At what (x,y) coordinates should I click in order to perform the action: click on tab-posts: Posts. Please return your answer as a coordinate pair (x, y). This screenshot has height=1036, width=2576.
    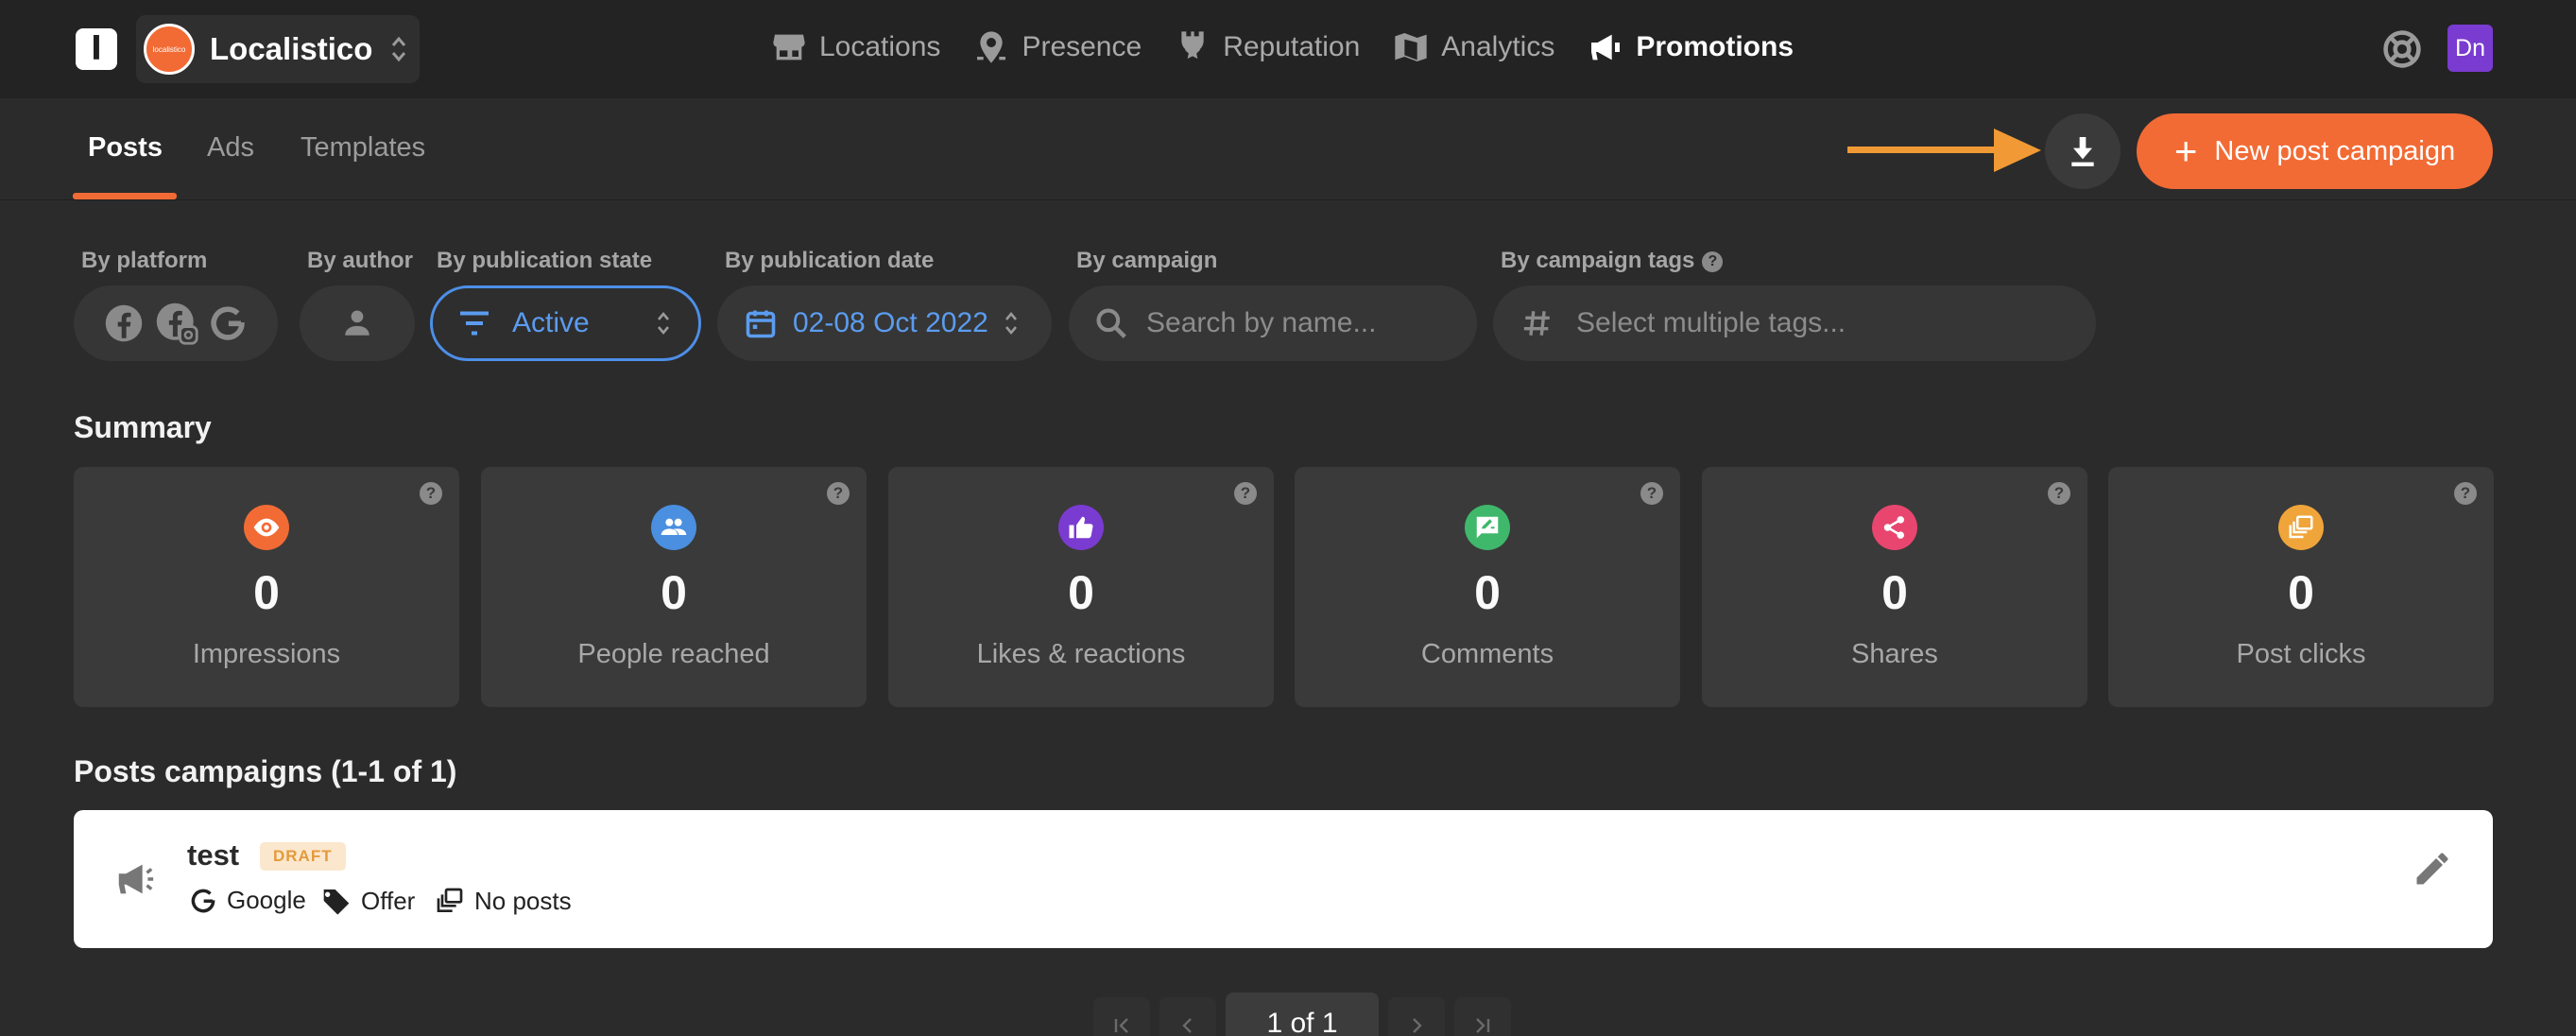
    Looking at the image, I should click on (125, 148).